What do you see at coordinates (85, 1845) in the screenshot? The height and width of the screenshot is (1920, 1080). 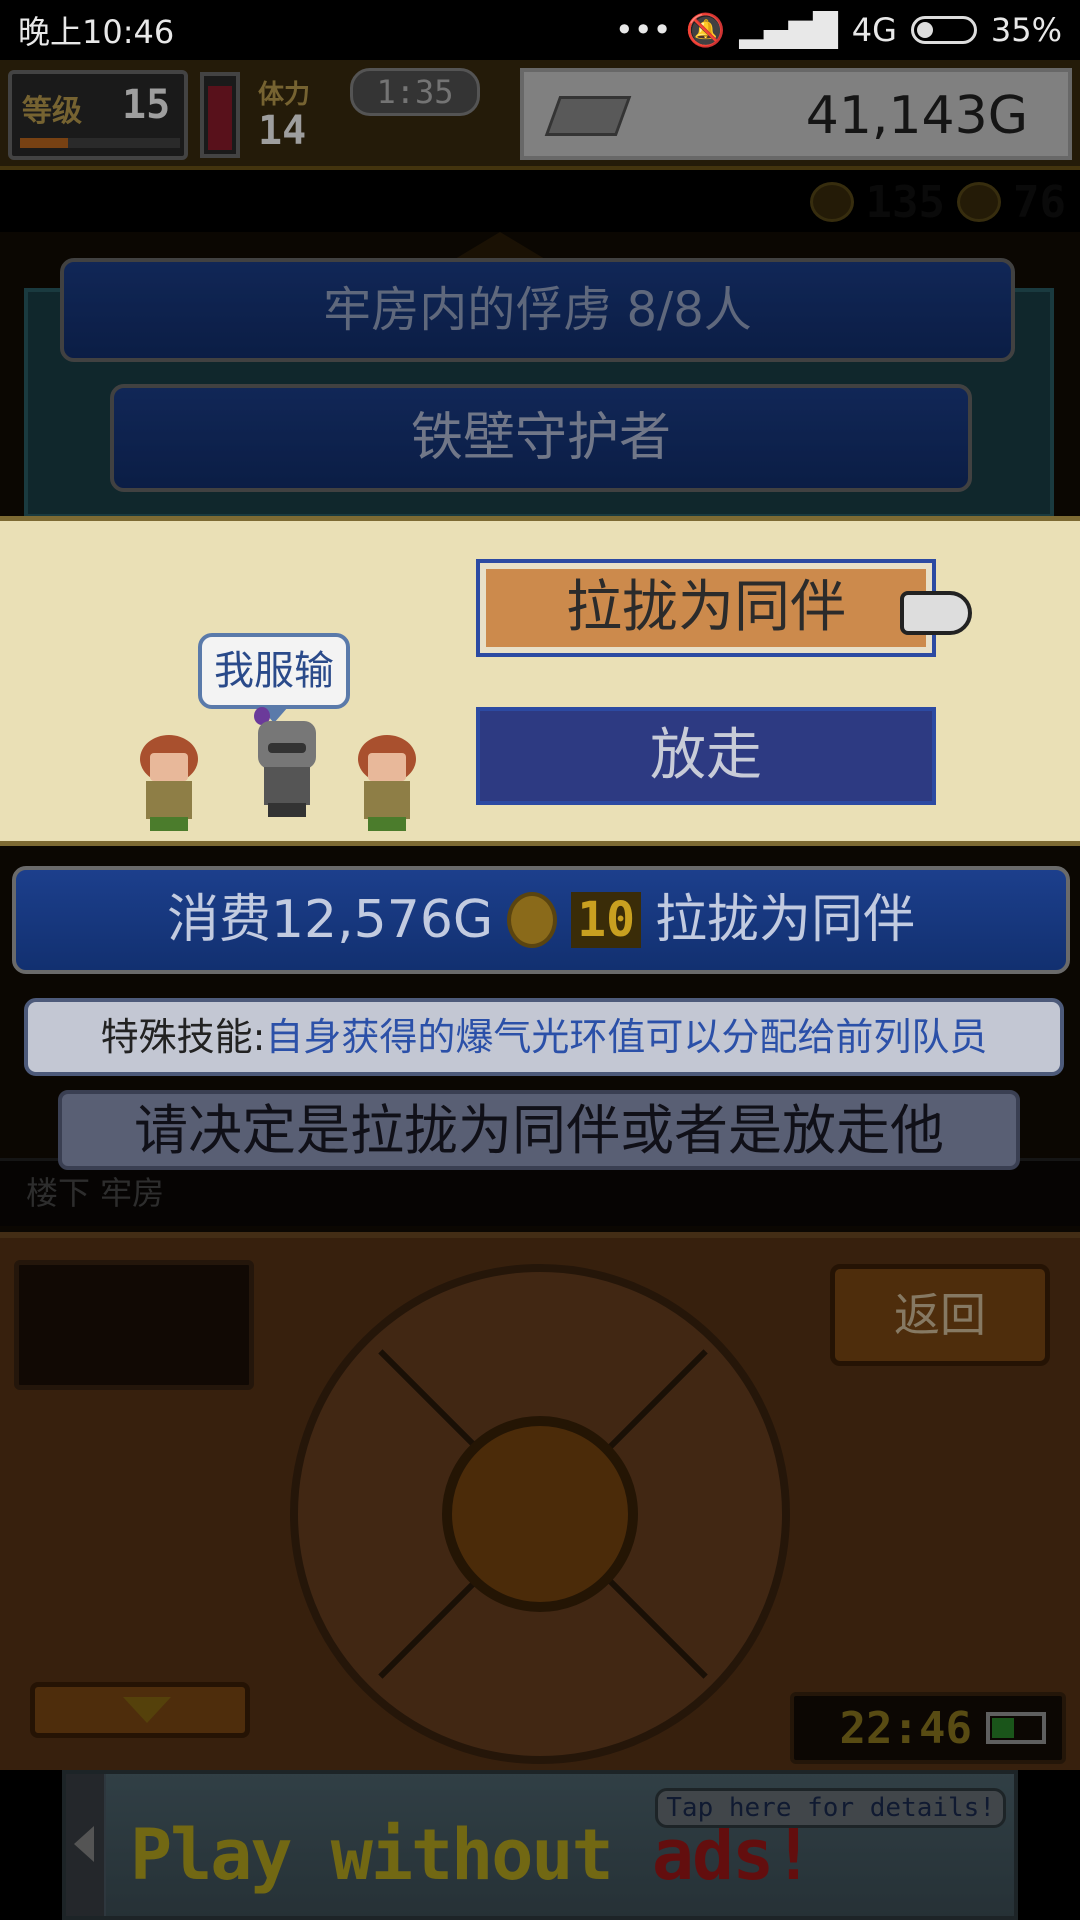 I see `ad-prev-arrow-icon` at bounding box center [85, 1845].